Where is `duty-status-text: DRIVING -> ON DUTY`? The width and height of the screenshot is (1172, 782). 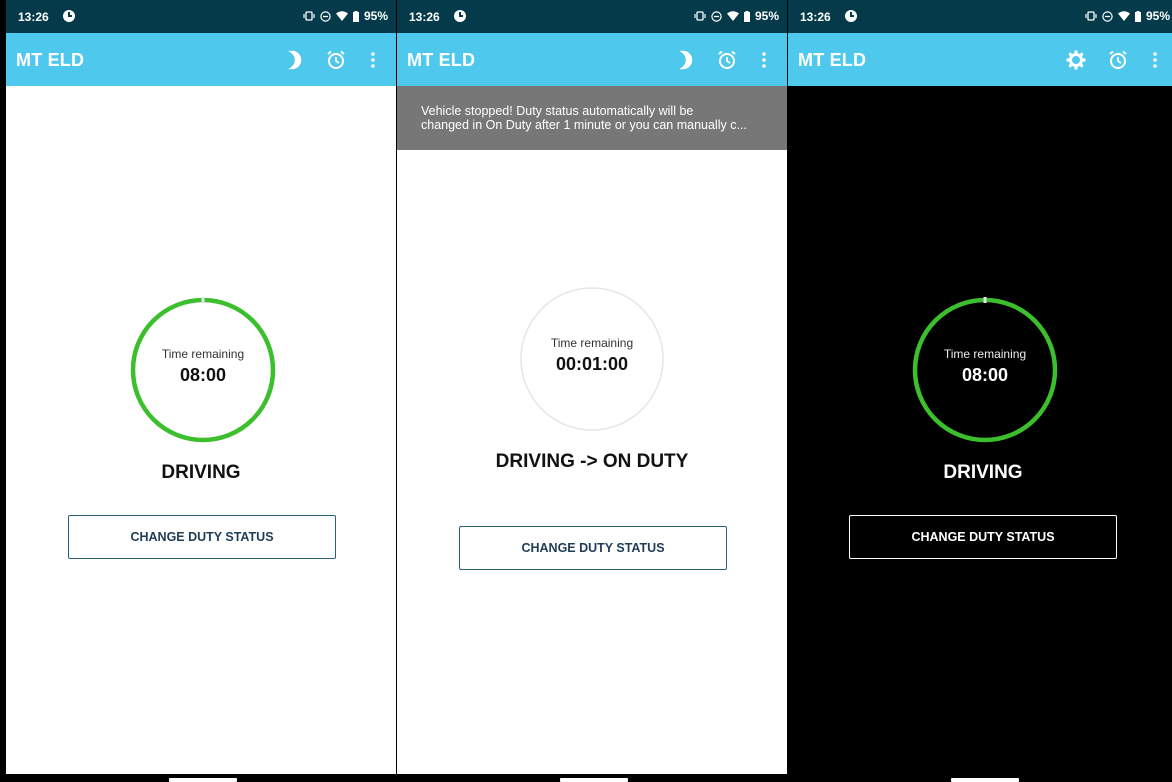 duty-status-text: DRIVING -> ON DUTY is located at coordinates (592, 461).